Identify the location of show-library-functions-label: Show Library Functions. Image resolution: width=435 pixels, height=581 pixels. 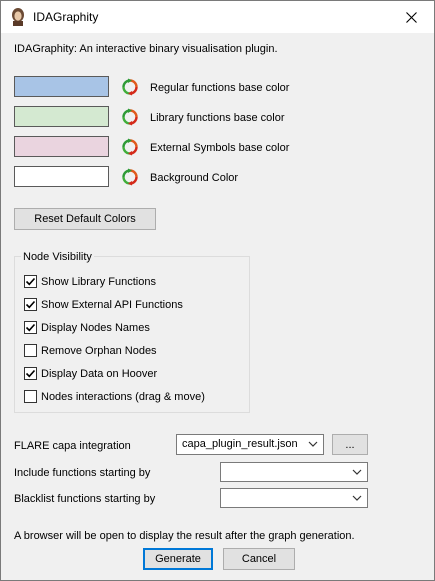
(98, 282).